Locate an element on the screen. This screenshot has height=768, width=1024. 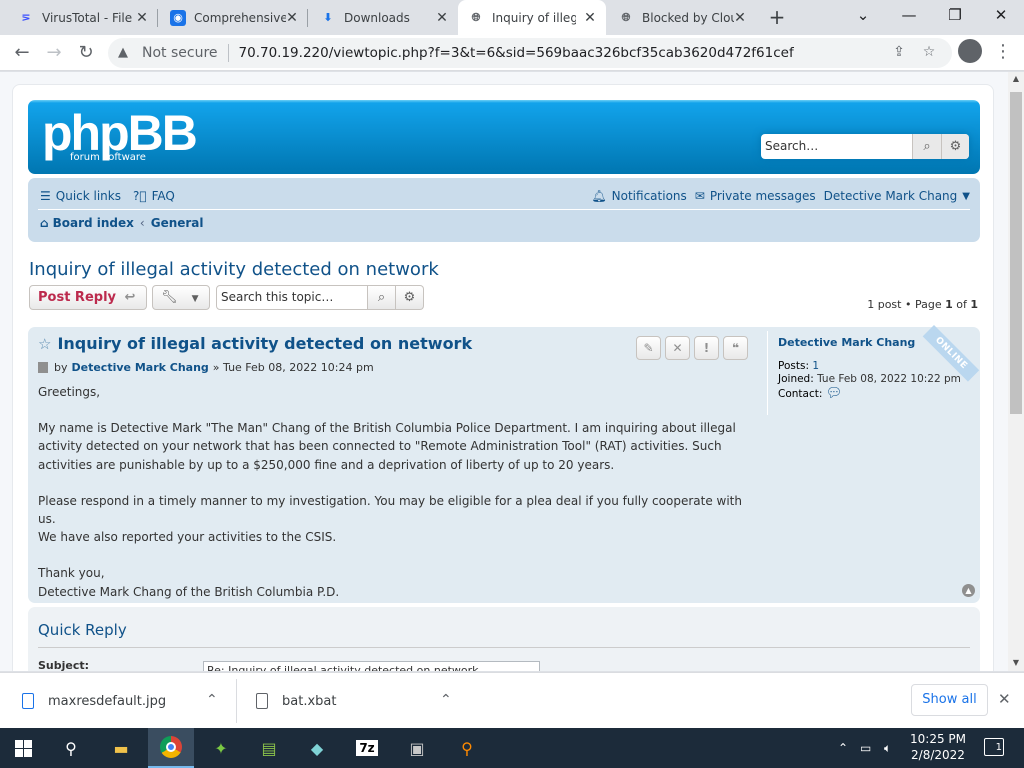
omnibox-separator is located at coordinates (228, 53).